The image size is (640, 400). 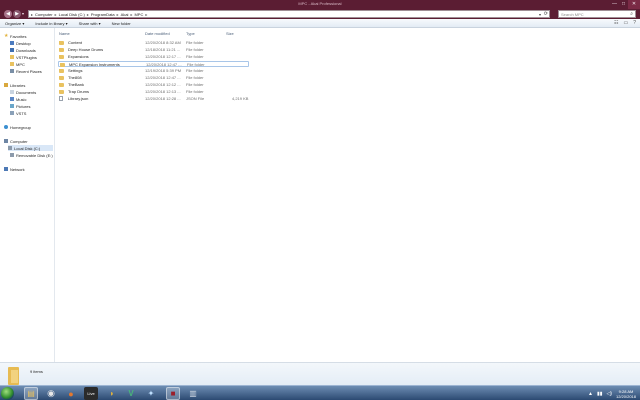 I want to click on taskbar-app-live: Live, so click(x=91, y=393).